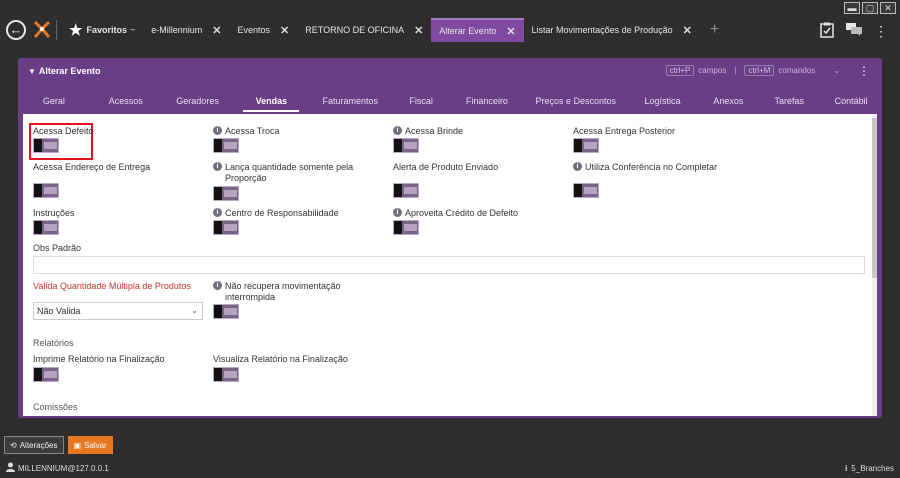 This screenshot has width=900, height=478. I want to click on field-label: Alerta de Produto Enviado, so click(446, 167).